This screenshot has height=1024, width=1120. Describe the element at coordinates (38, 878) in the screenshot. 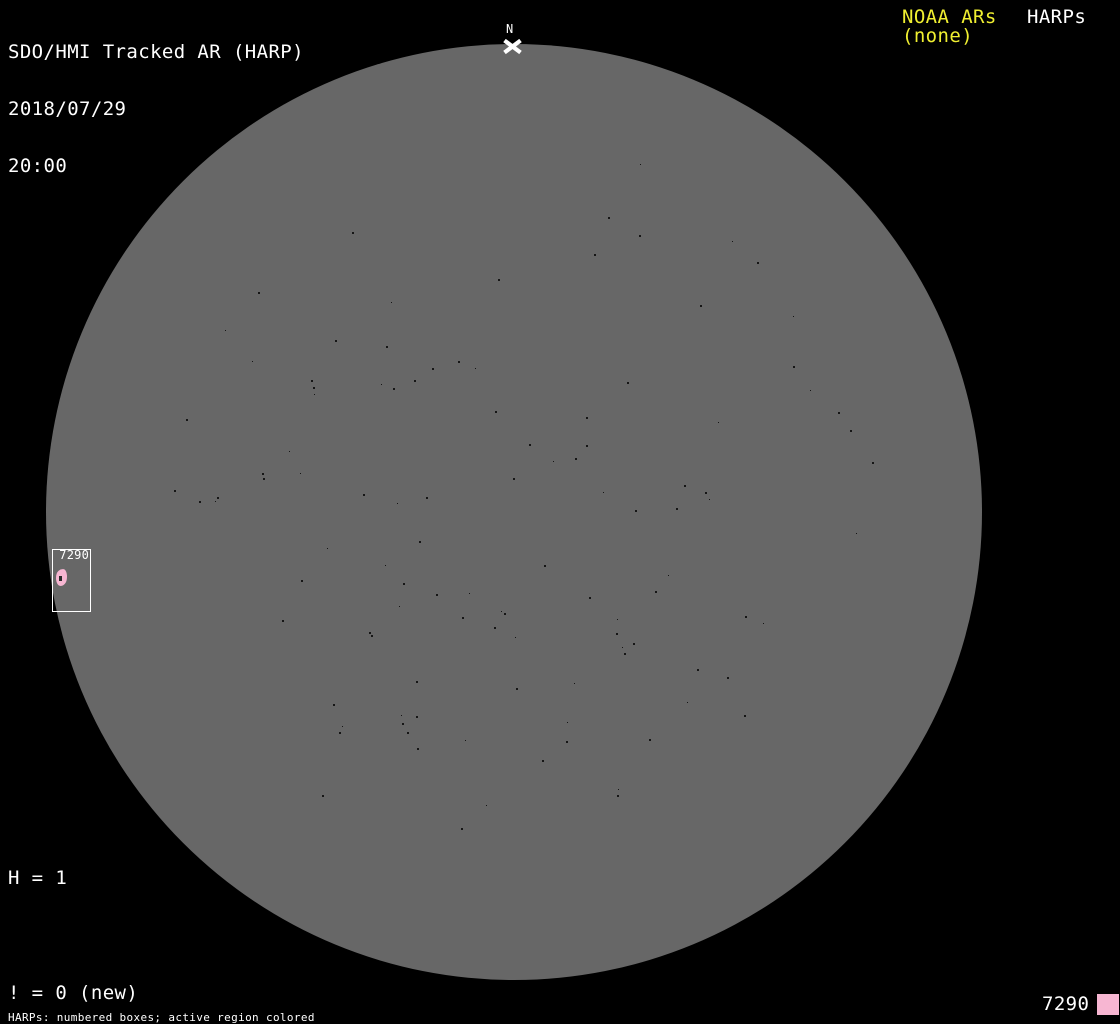

I see `harp-count-line: H = 1` at that location.